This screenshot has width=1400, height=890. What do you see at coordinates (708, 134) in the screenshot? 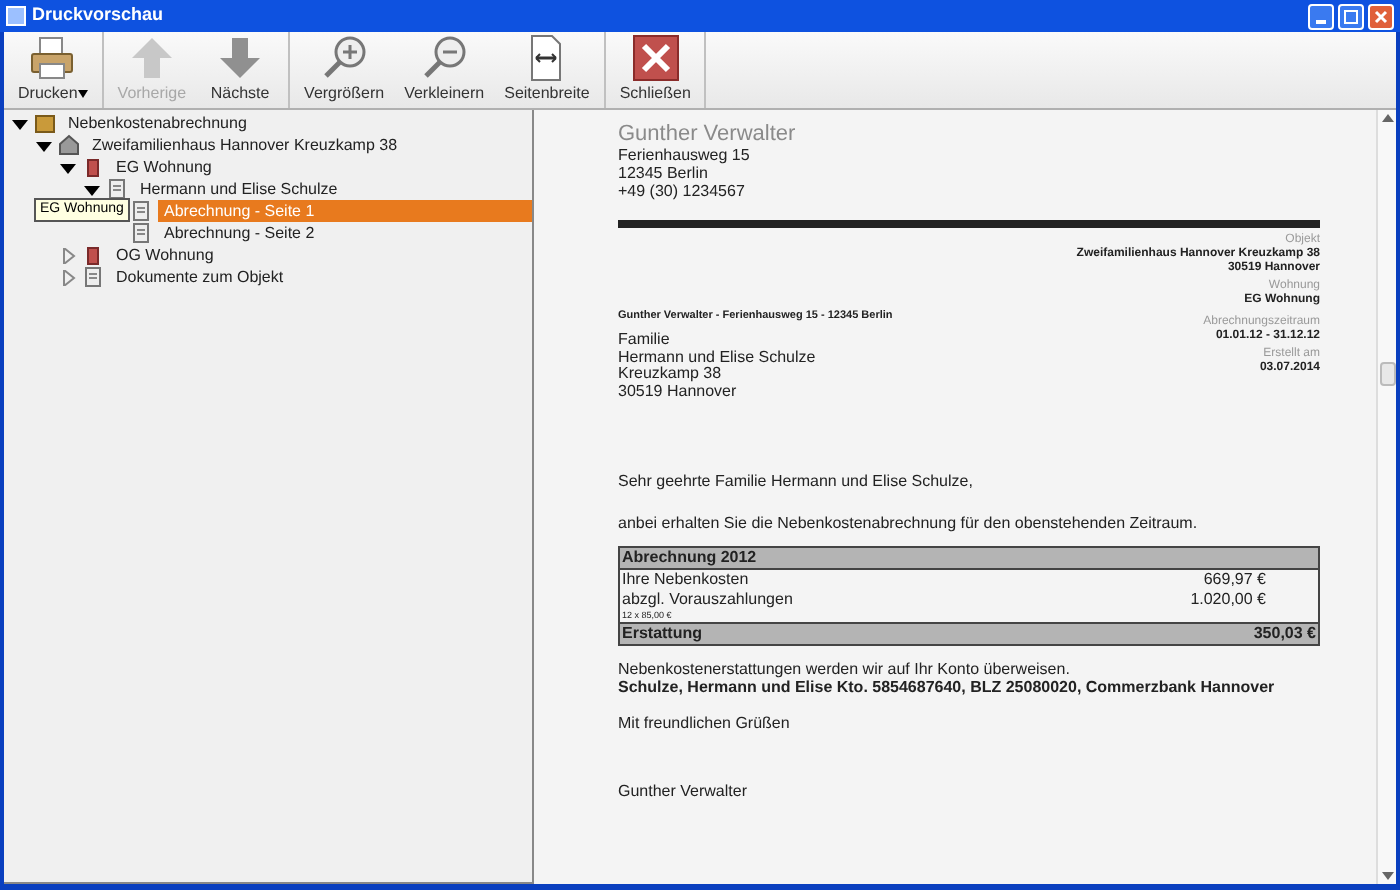
I see `sender-name: Gunther Verwalter` at bounding box center [708, 134].